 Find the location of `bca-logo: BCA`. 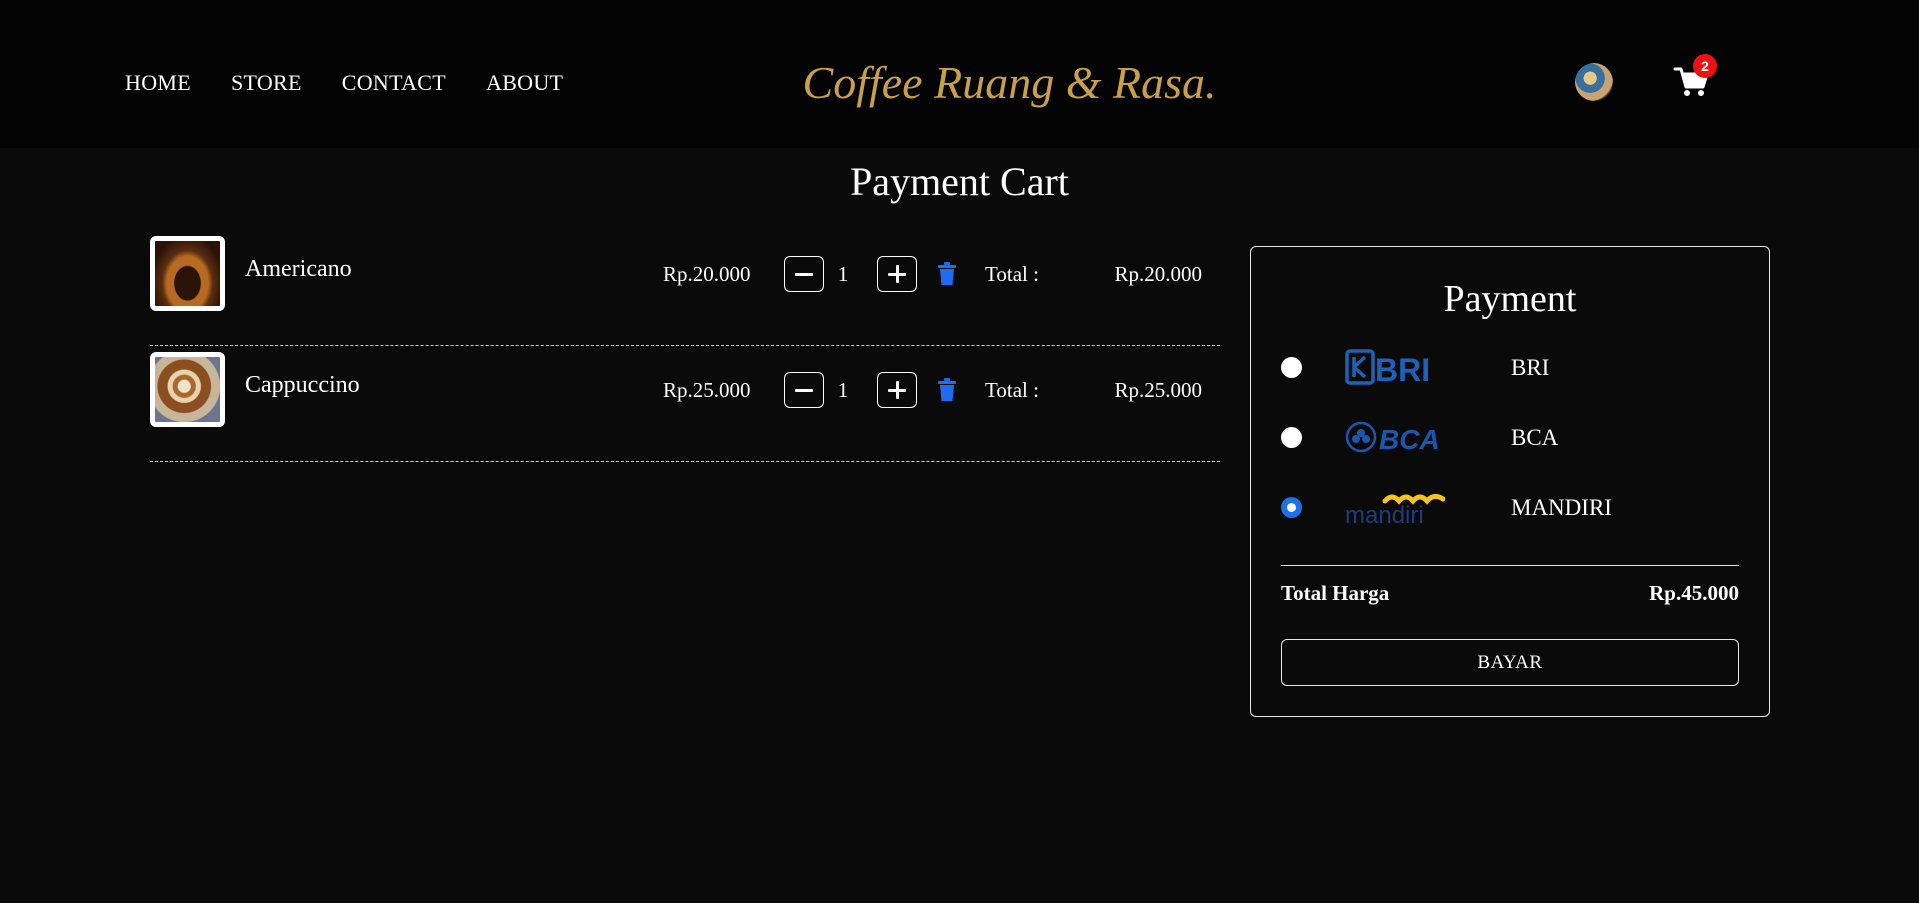

bca-logo: BCA is located at coordinates (1392, 438).